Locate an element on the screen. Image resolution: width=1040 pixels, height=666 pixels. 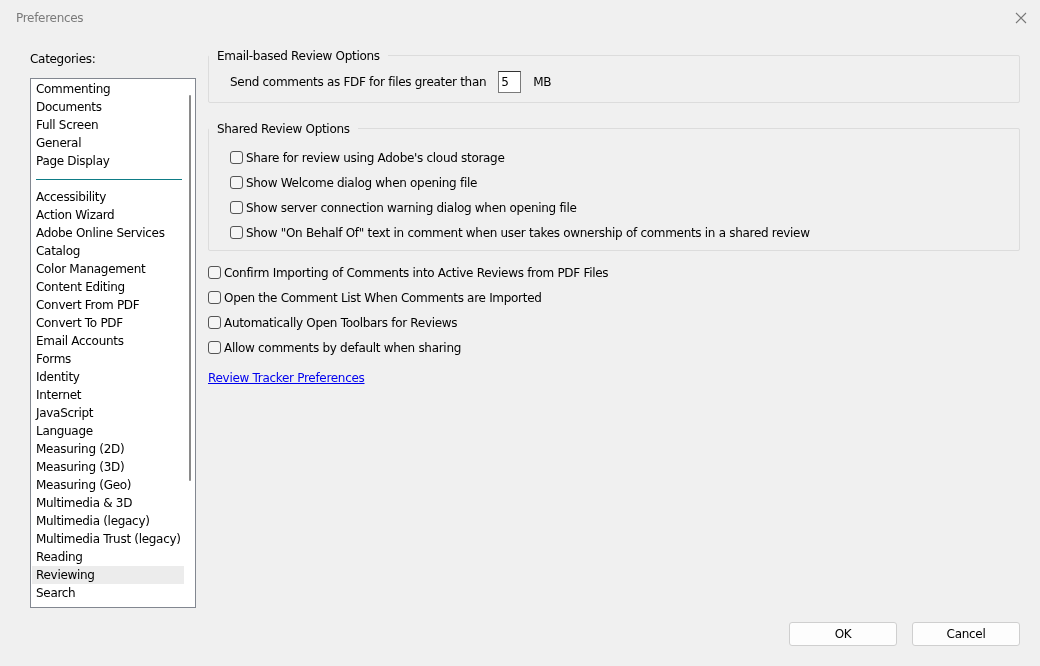
category-item: Documents is located at coordinates (108, 107).